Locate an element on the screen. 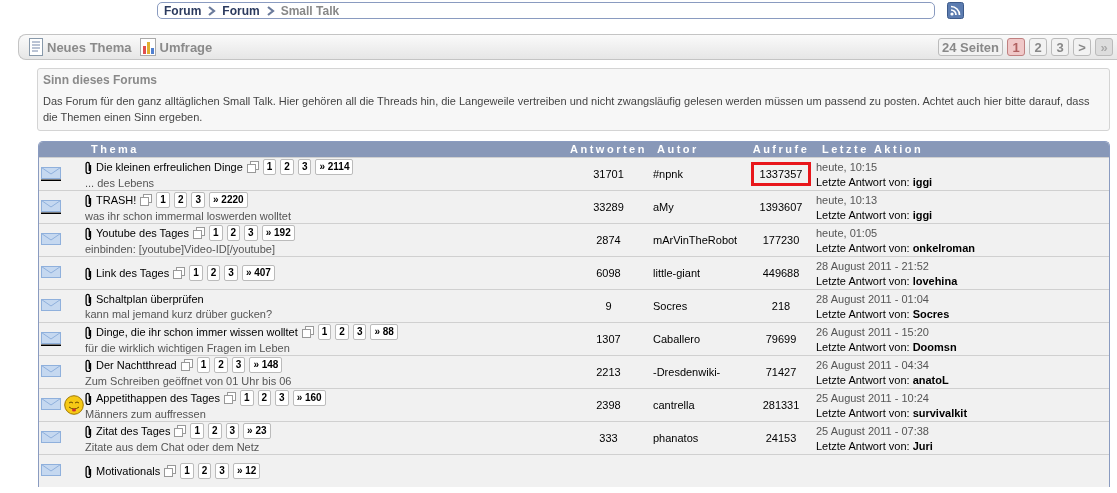 This screenshot has width=1117, height=493. topic-title: Motivationals is located at coordinates (128, 471).